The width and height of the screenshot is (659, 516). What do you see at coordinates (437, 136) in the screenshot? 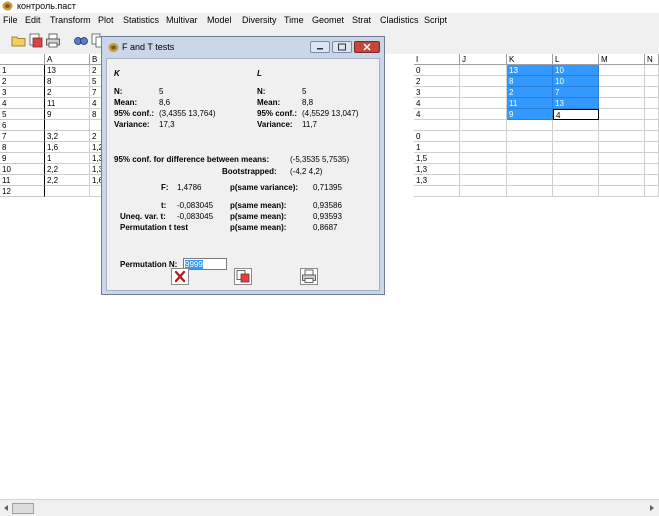
I see `table-cell: 0` at bounding box center [437, 136].